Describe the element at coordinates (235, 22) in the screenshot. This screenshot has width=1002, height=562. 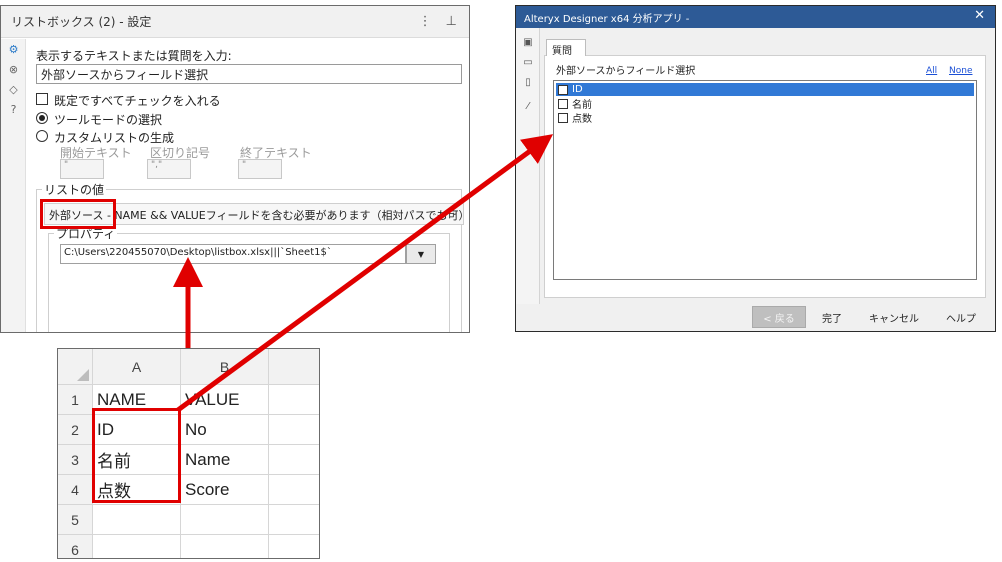
I see `config-header: リストボックス (2) - 設定 ⋮ ⊥` at that location.